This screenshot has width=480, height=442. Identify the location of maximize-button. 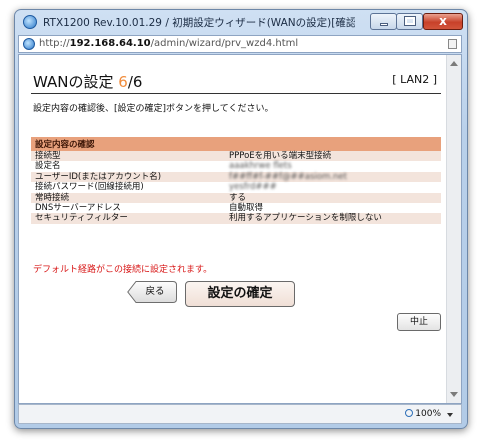
(409, 21).